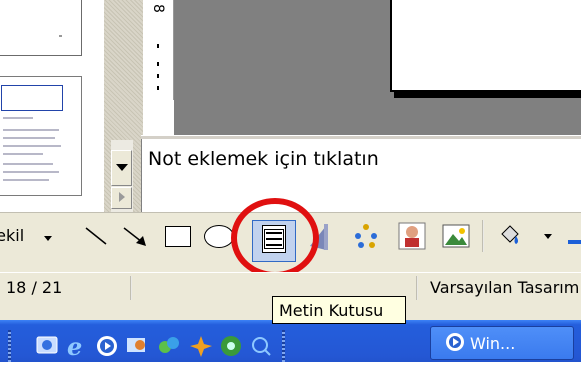  What do you see at coordinates (158, 8) in the screenshot?
I see `ruler-number: 8` at bounding box center [158, 8].